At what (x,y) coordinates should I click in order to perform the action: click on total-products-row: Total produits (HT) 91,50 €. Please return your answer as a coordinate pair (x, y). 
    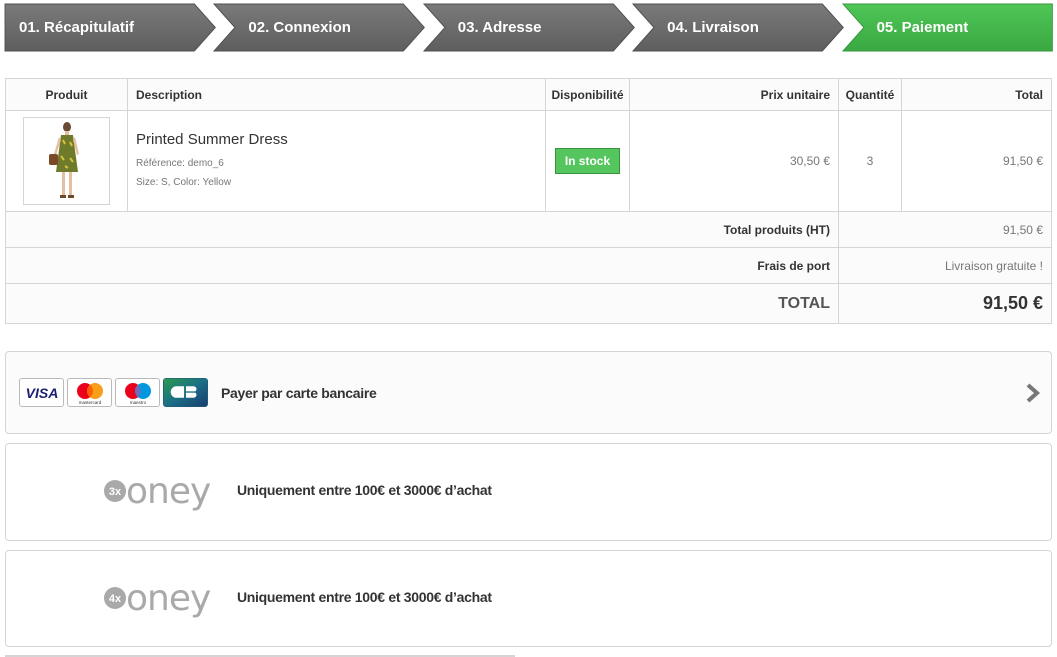
    Looking at the image, I should click on (528, 229).